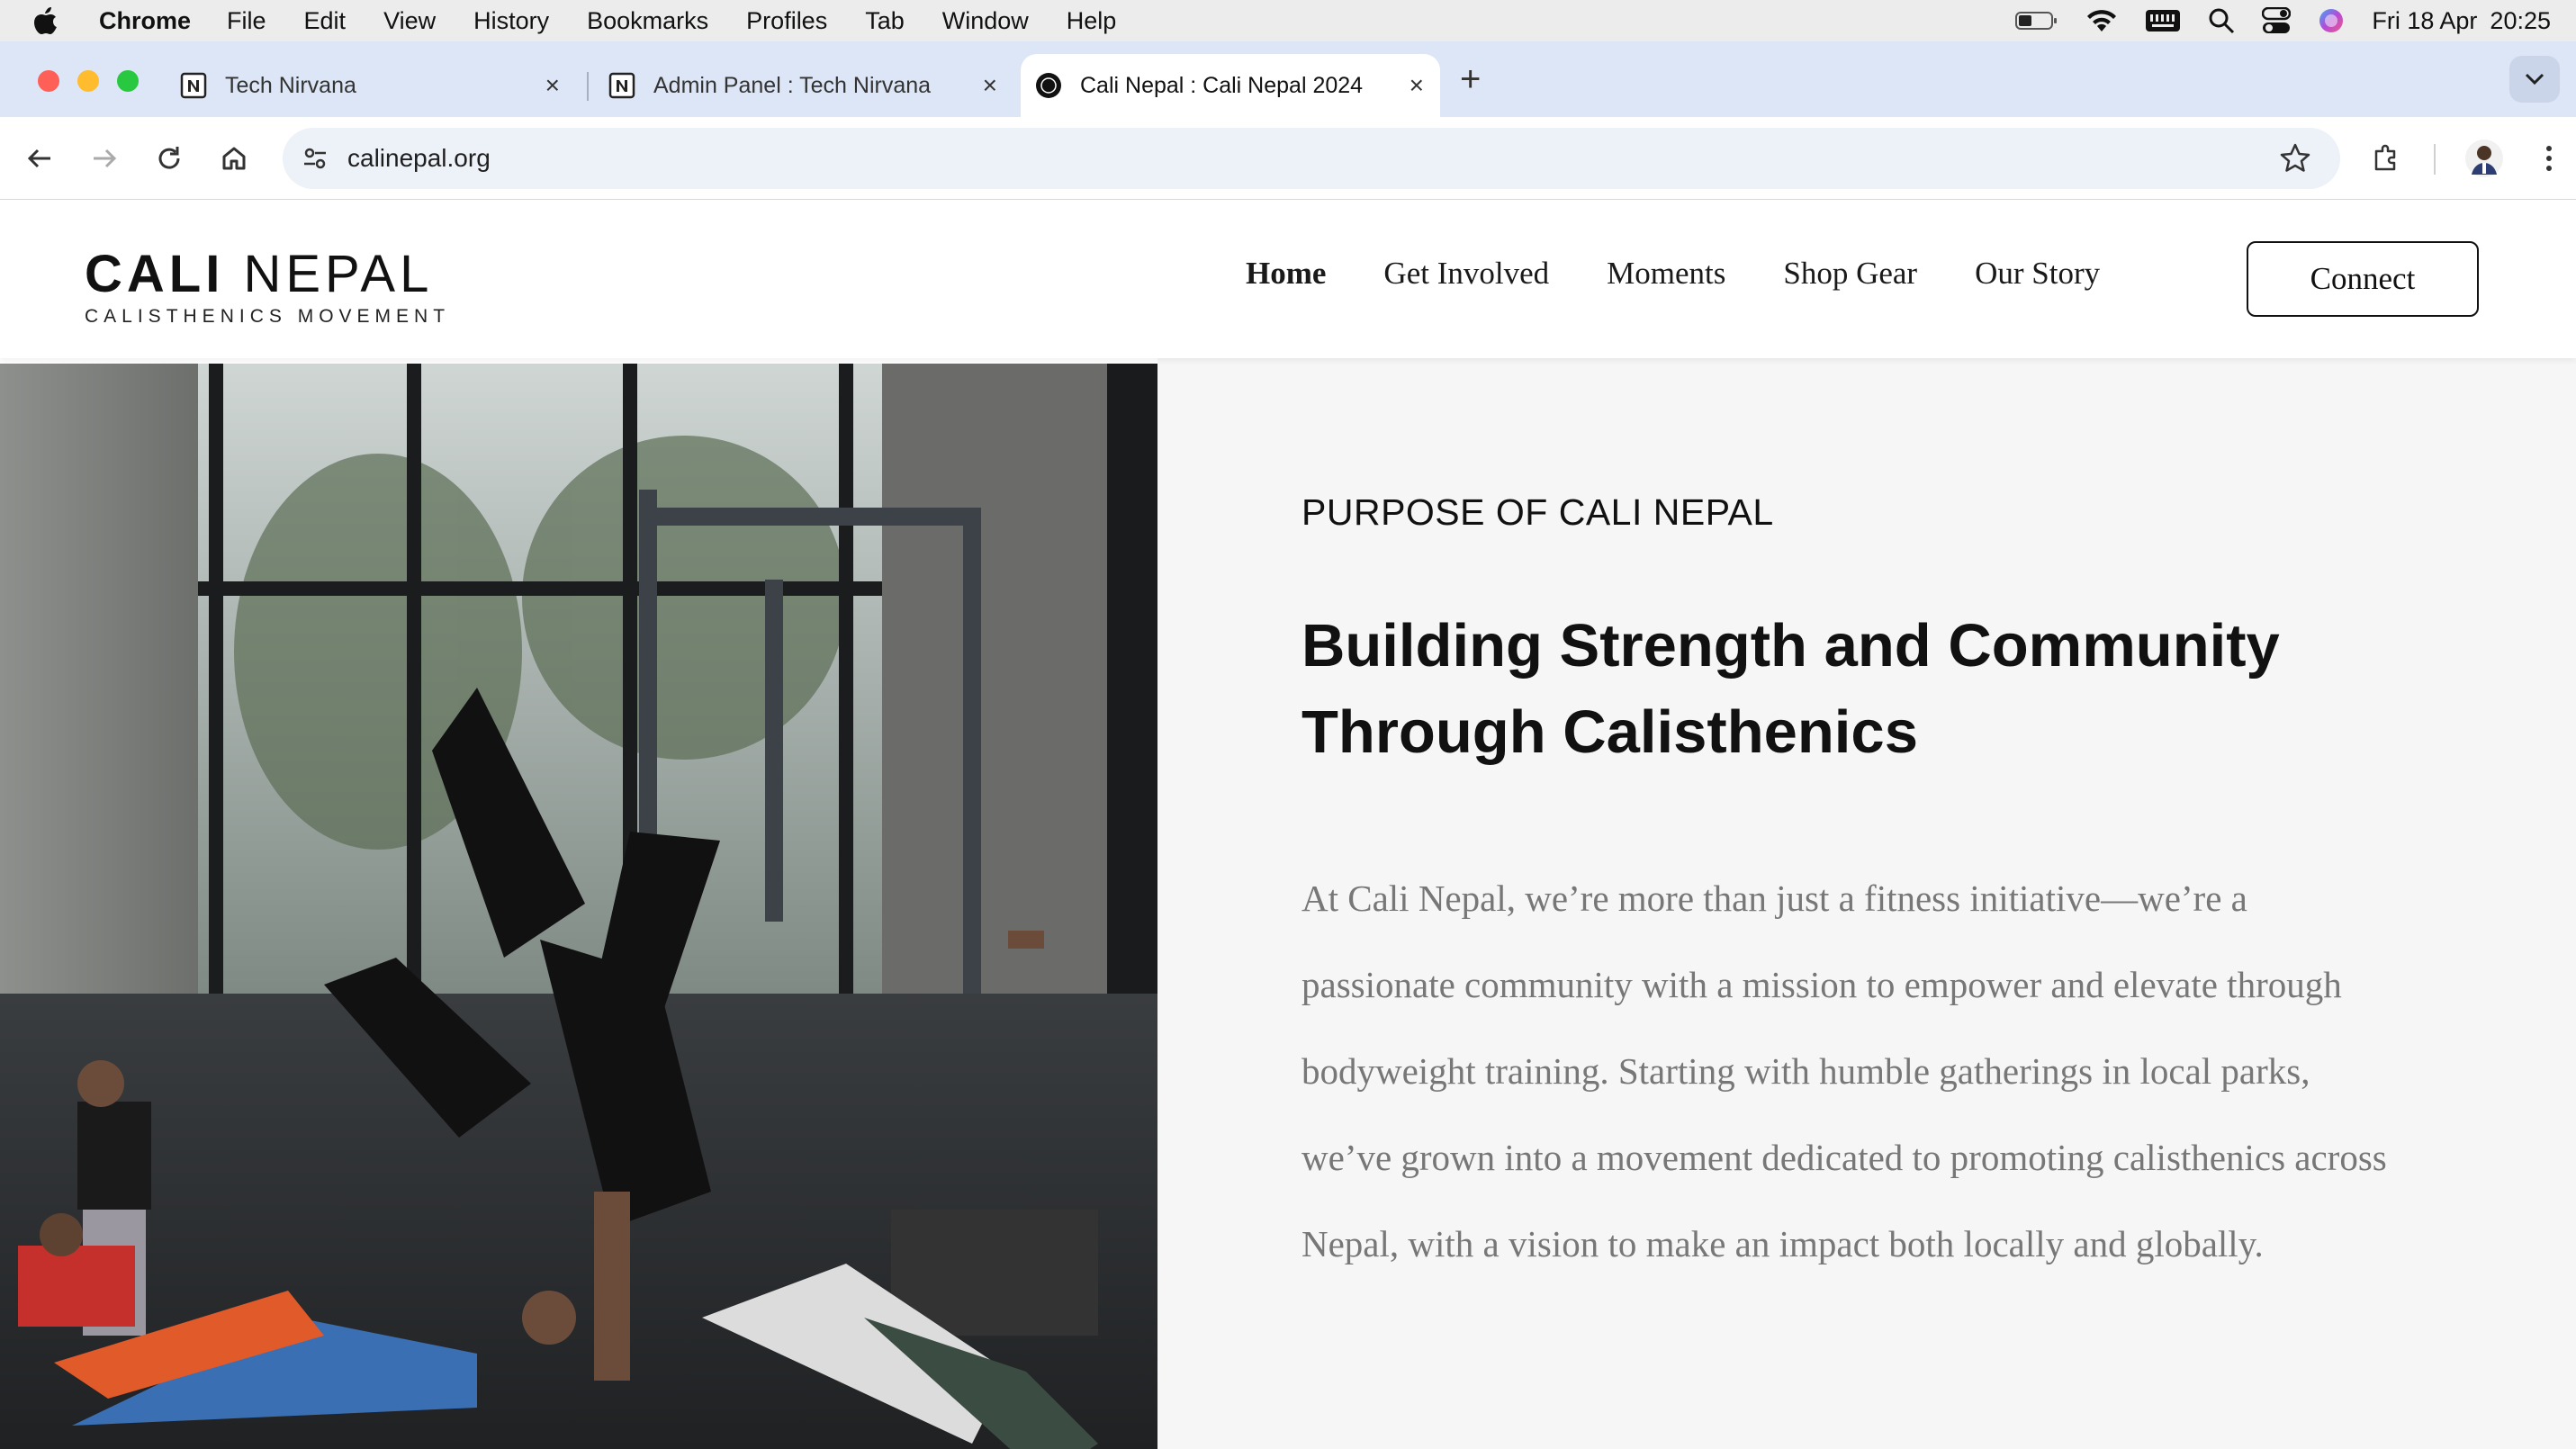 This screenshot has width=2576, height=1449. I want to click on tab-cali-nepal: Cali Nepal : Cali Nepal 2024 ×, so click(1230, 85).